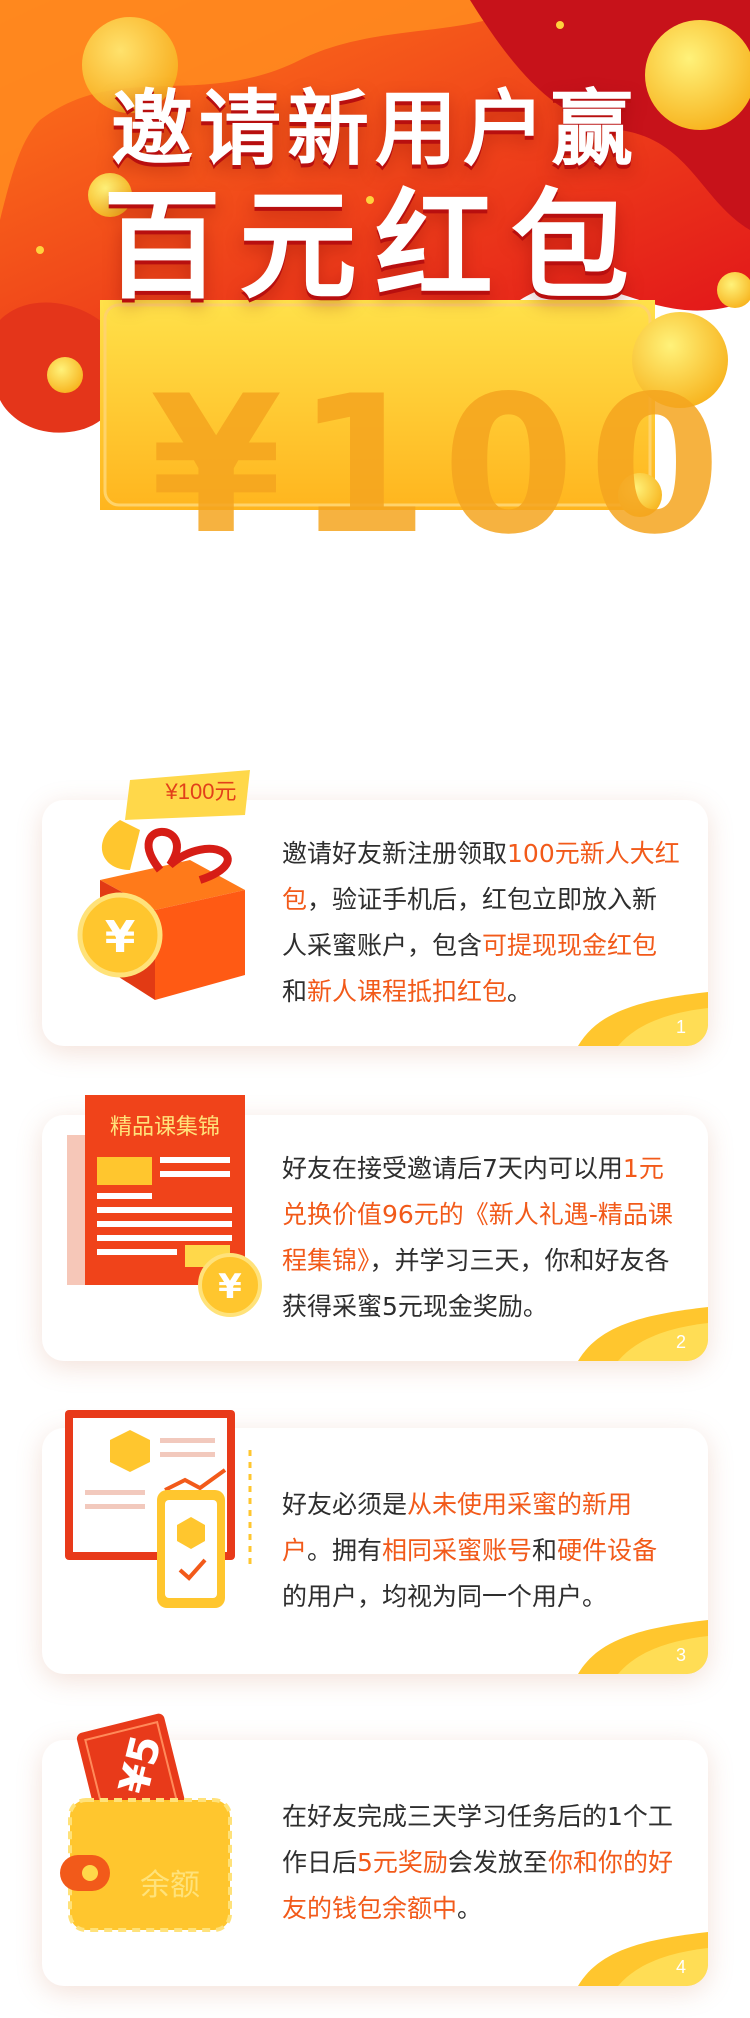 The height and width of the screenshot is (2018, 750). Describe the element at coordinates (160, 1820) in the screenshot. I see `wallet-illustration: ¥5 余额` at that location.